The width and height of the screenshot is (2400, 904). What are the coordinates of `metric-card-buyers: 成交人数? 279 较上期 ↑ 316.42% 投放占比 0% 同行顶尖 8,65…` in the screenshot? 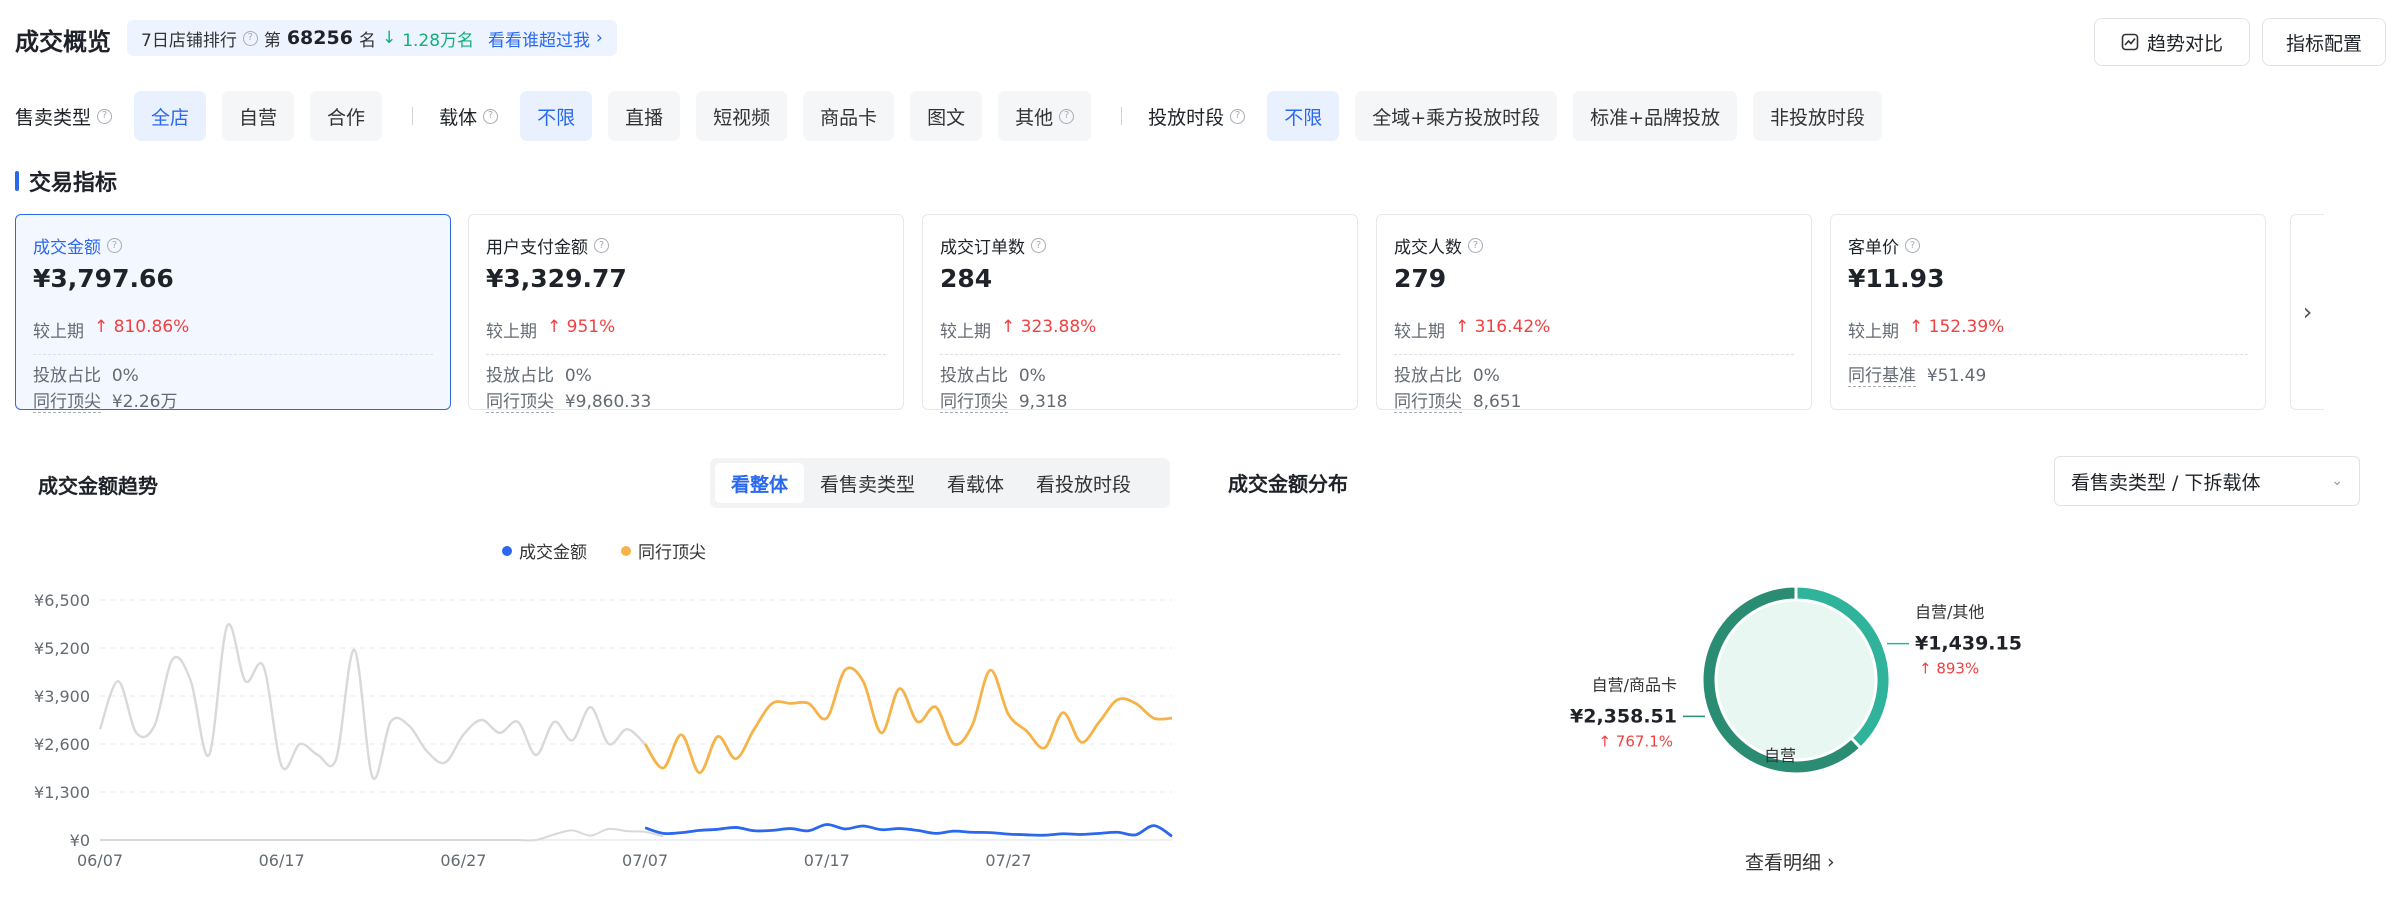 It's located at (1594, 313).